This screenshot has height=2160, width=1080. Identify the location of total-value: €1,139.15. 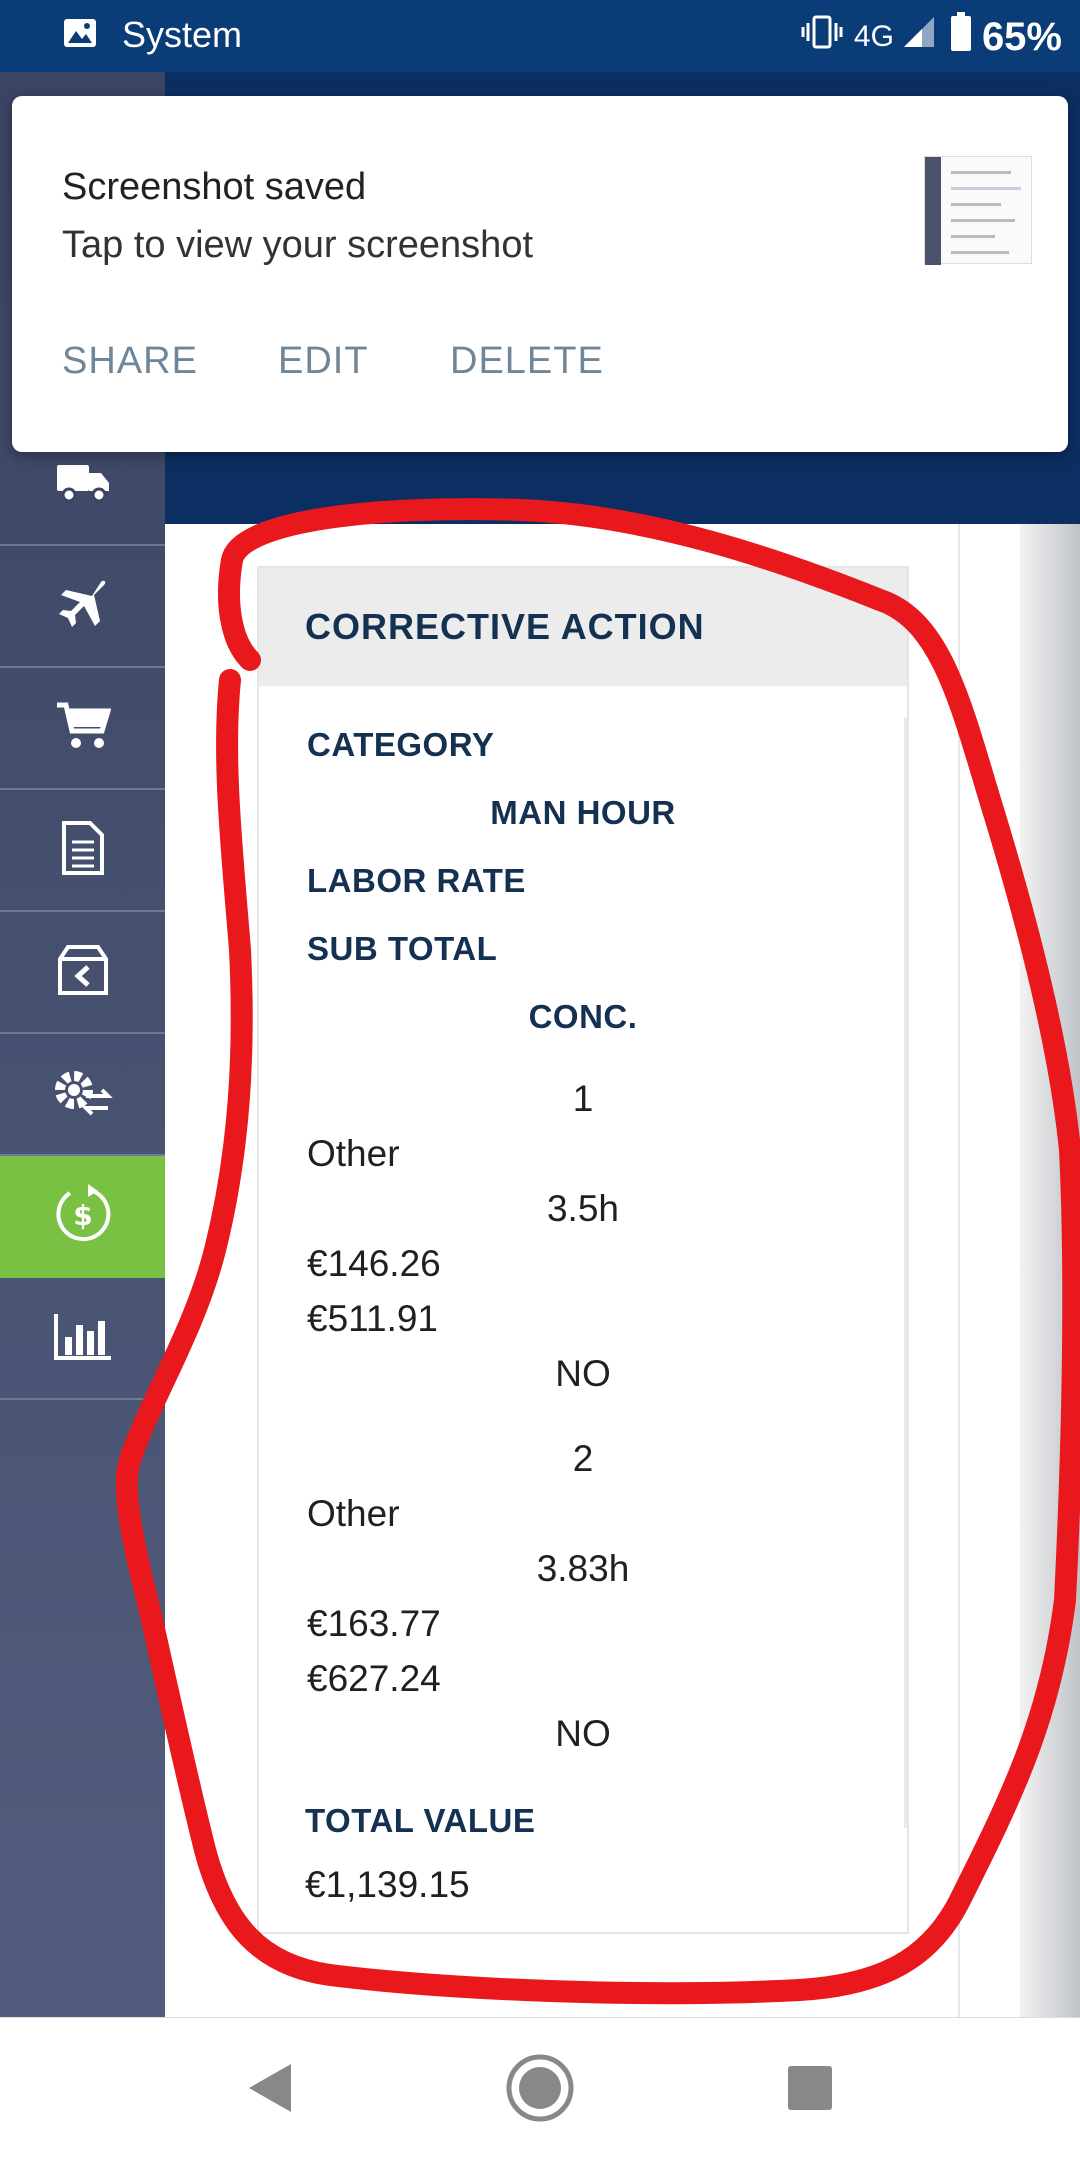
(387, 1884).